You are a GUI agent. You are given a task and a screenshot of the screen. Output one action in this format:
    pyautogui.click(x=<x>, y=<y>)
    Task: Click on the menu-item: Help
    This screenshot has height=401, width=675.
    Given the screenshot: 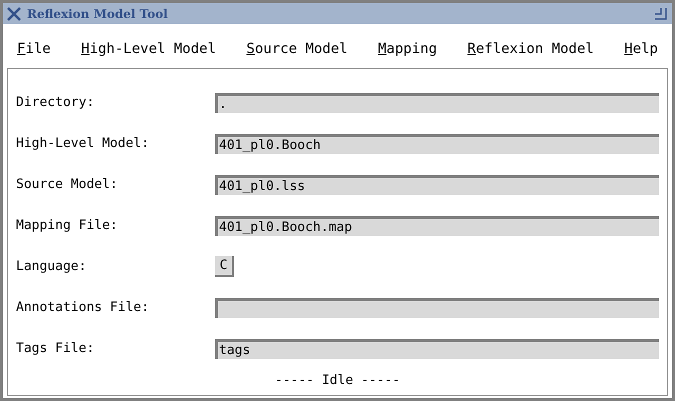 What is the action you would take?
    pyautogui.click(x=641, y=49)
    